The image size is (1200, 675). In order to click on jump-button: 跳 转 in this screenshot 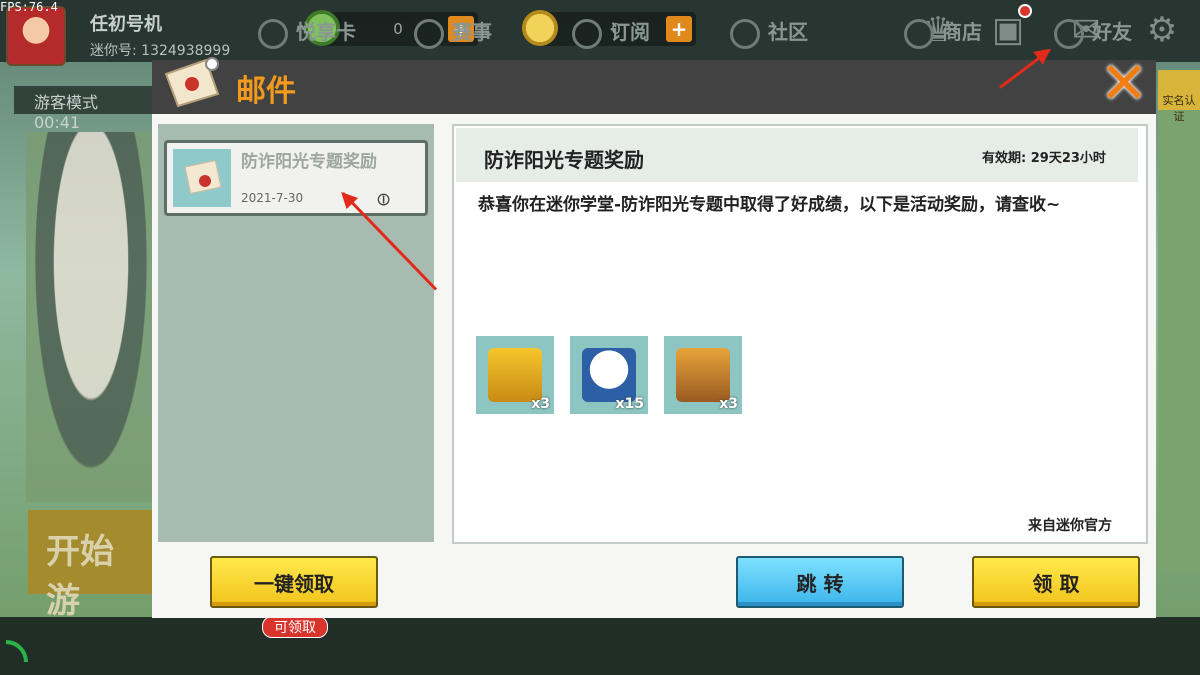, I will do `click(820, 582)`.